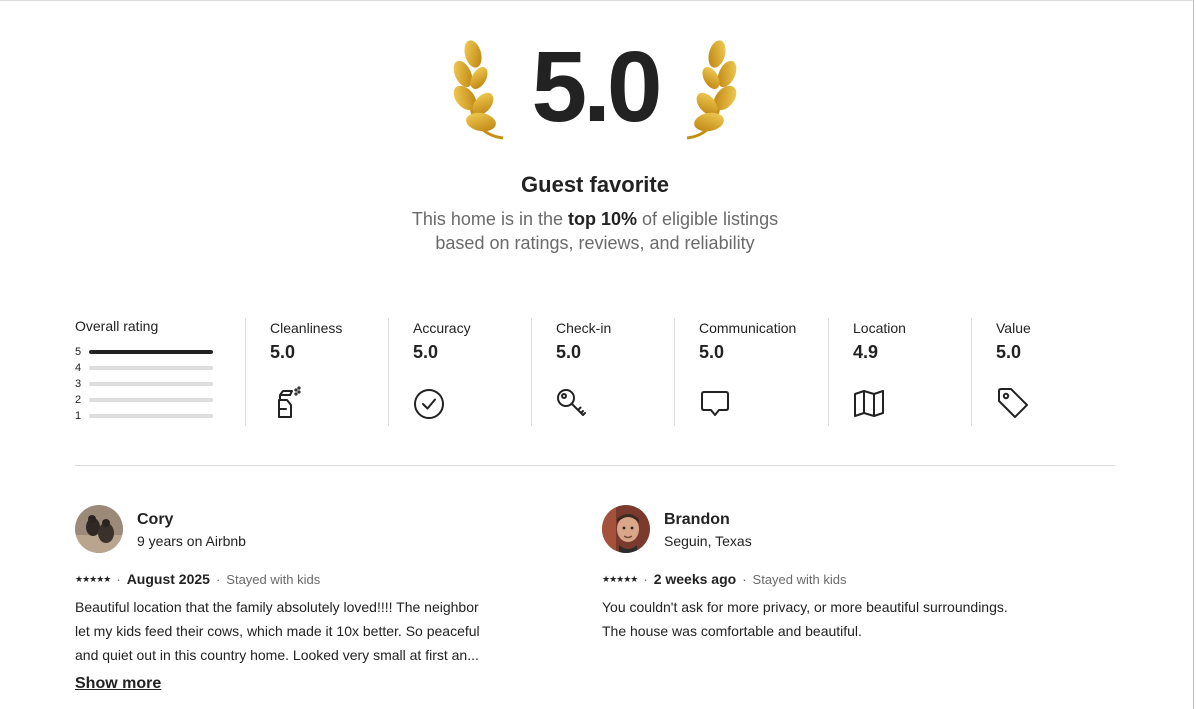  I want to click on rating-bar-row: 2, so click(147, 400).